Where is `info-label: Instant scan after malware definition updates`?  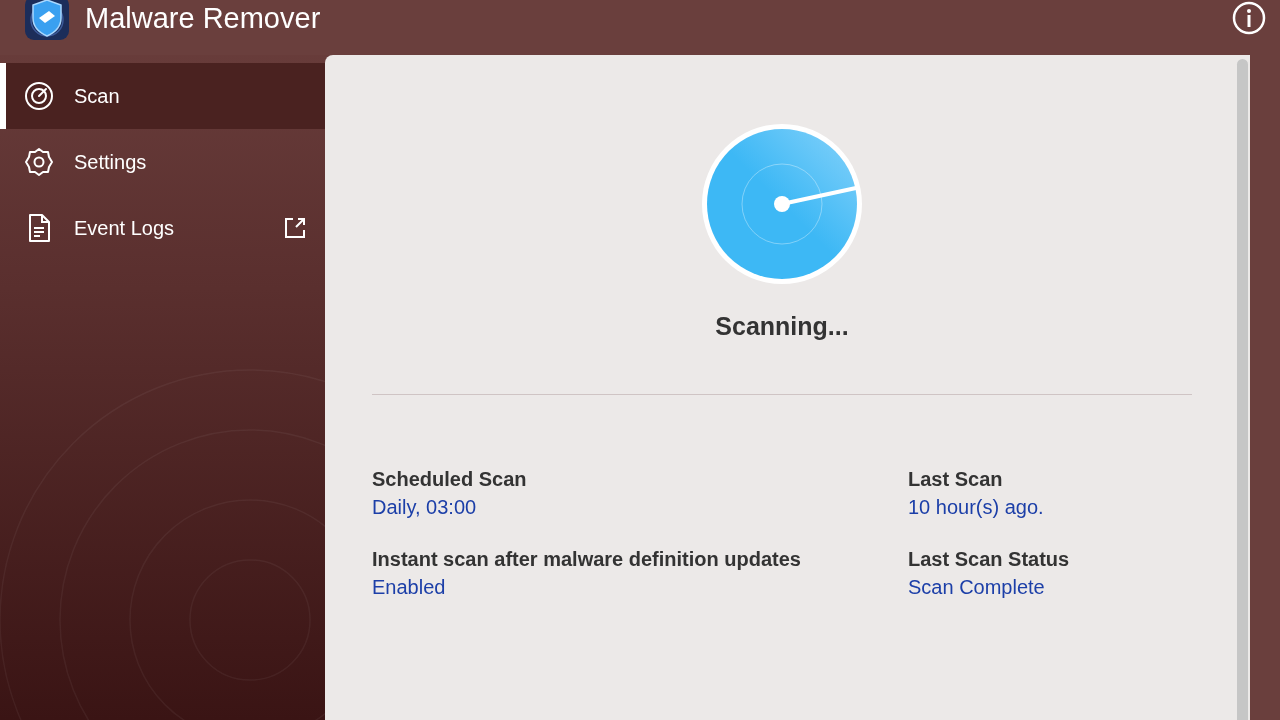
info-label: Instant scan after malware definition updates is located at coordinates (587, 559).